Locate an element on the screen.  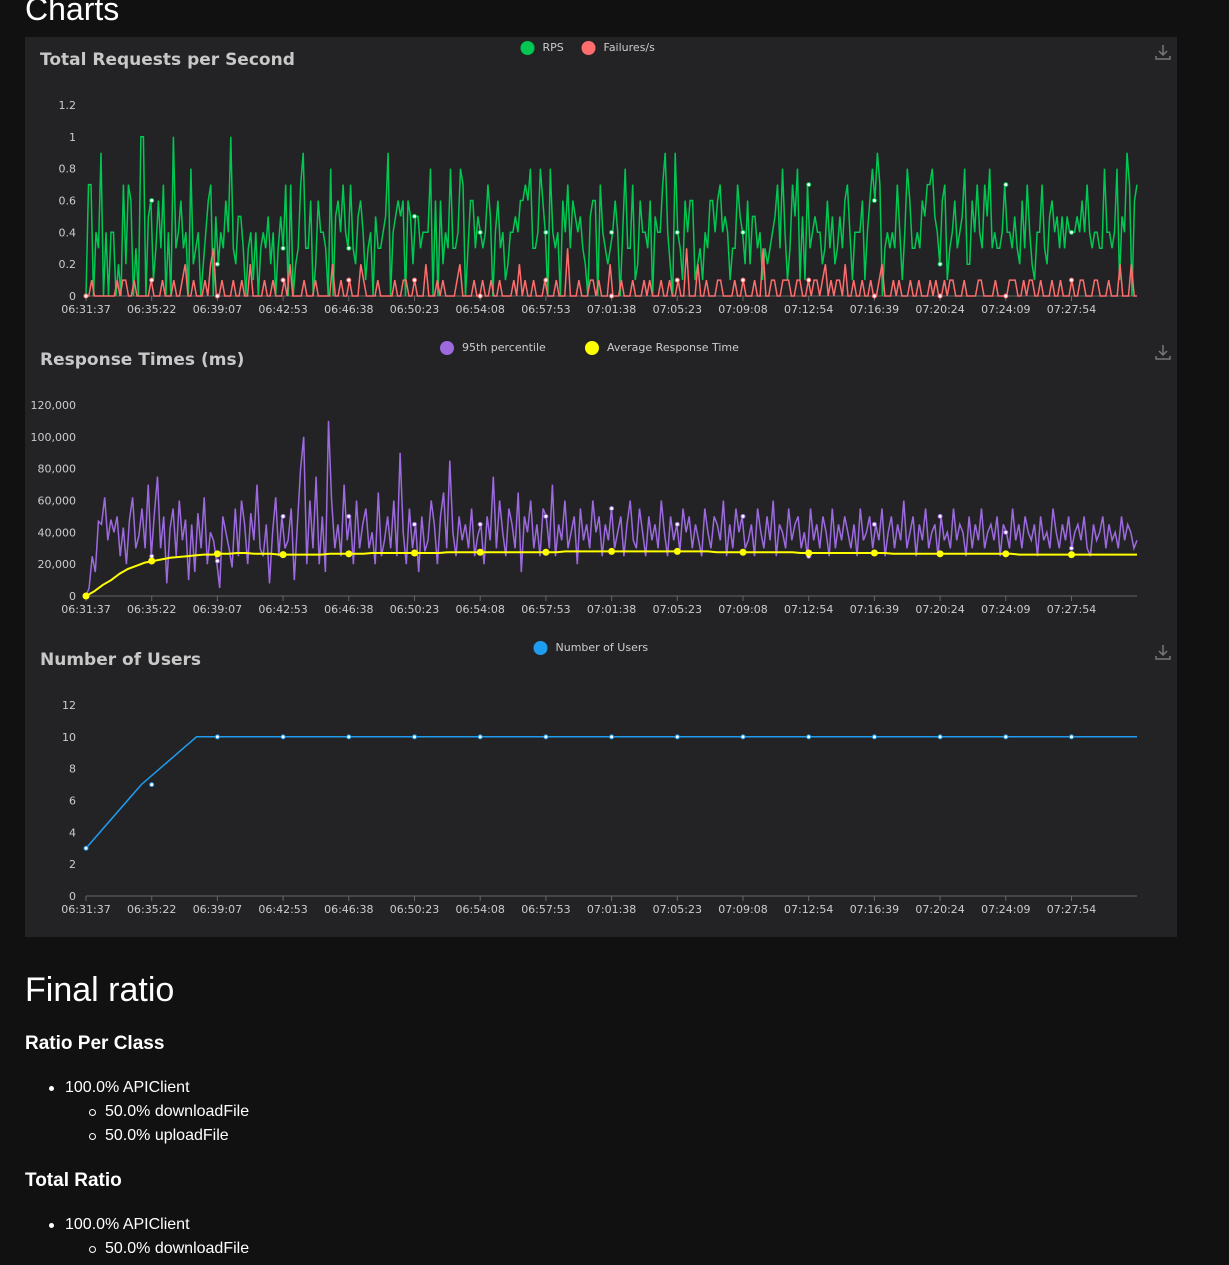
x-tick-label: 06:31:37 is located at coordinates (85, 909).